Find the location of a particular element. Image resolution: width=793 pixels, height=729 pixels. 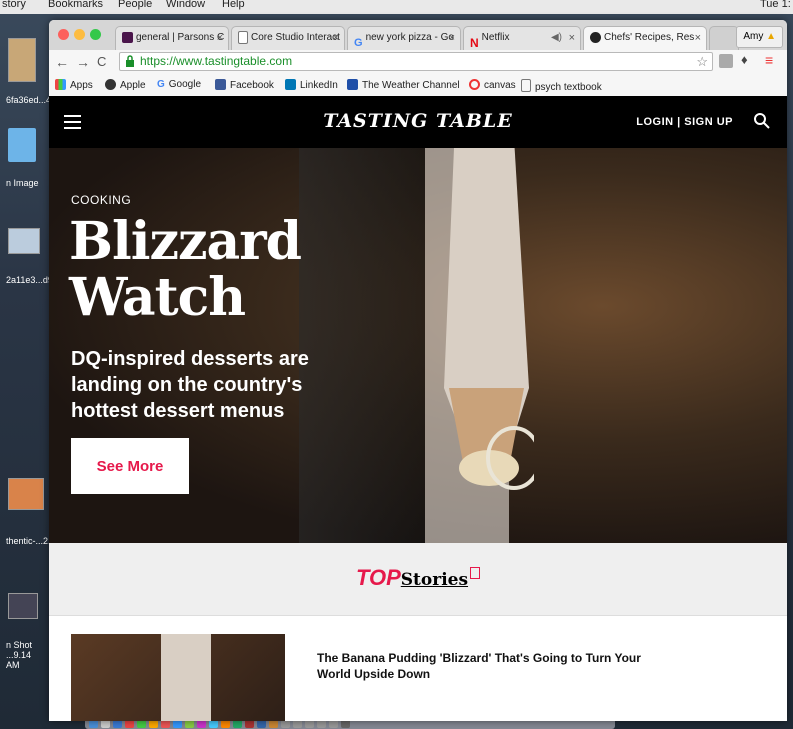

apps-grid-icon is located at coordinates (60, 84).